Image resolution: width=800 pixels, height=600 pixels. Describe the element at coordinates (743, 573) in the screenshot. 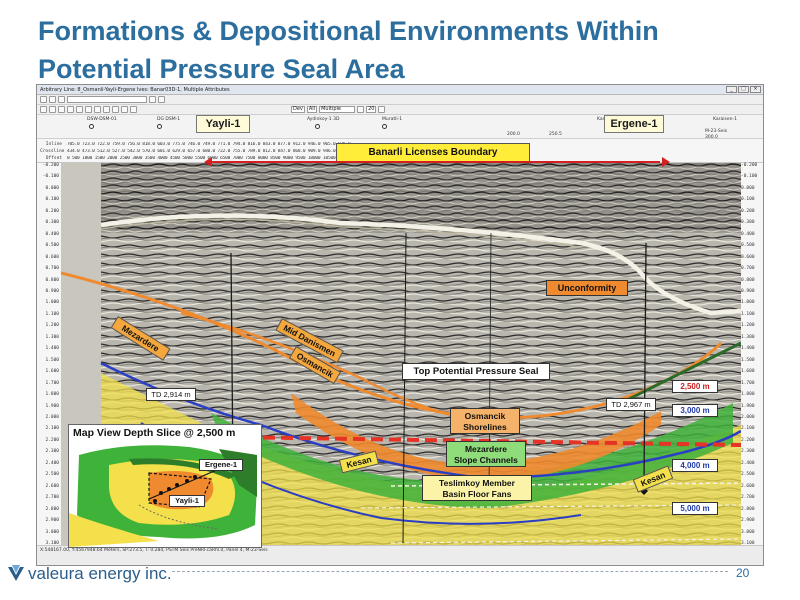

I see `page-number: 20` at that location.